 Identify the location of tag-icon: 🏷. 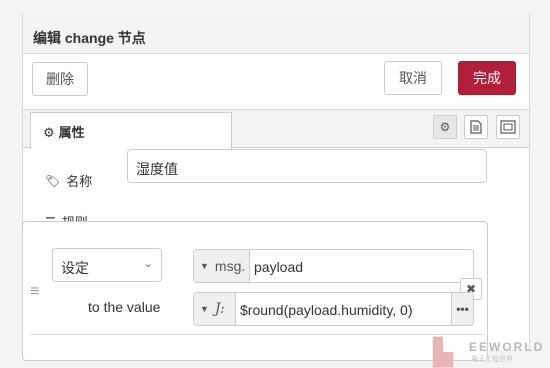
(53, 180).